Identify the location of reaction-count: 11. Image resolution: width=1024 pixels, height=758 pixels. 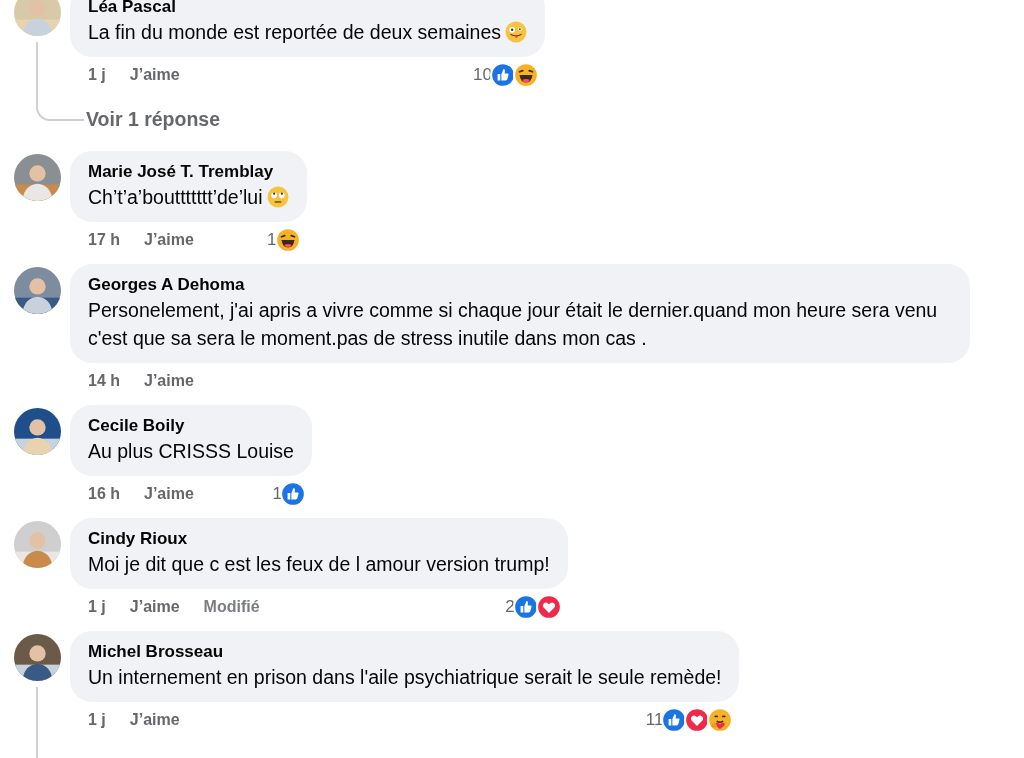
(654, 720).